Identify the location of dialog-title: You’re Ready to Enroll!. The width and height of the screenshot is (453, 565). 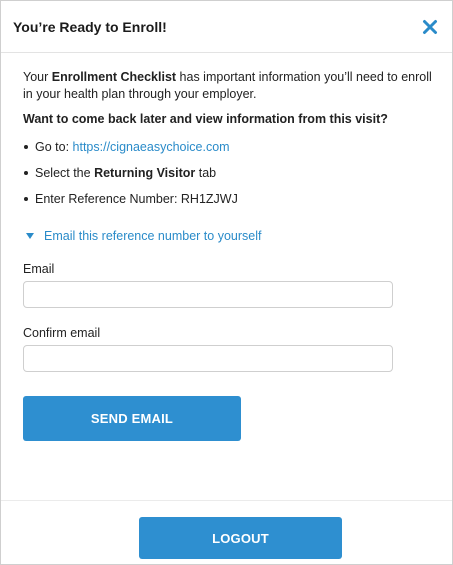
(90, 26).